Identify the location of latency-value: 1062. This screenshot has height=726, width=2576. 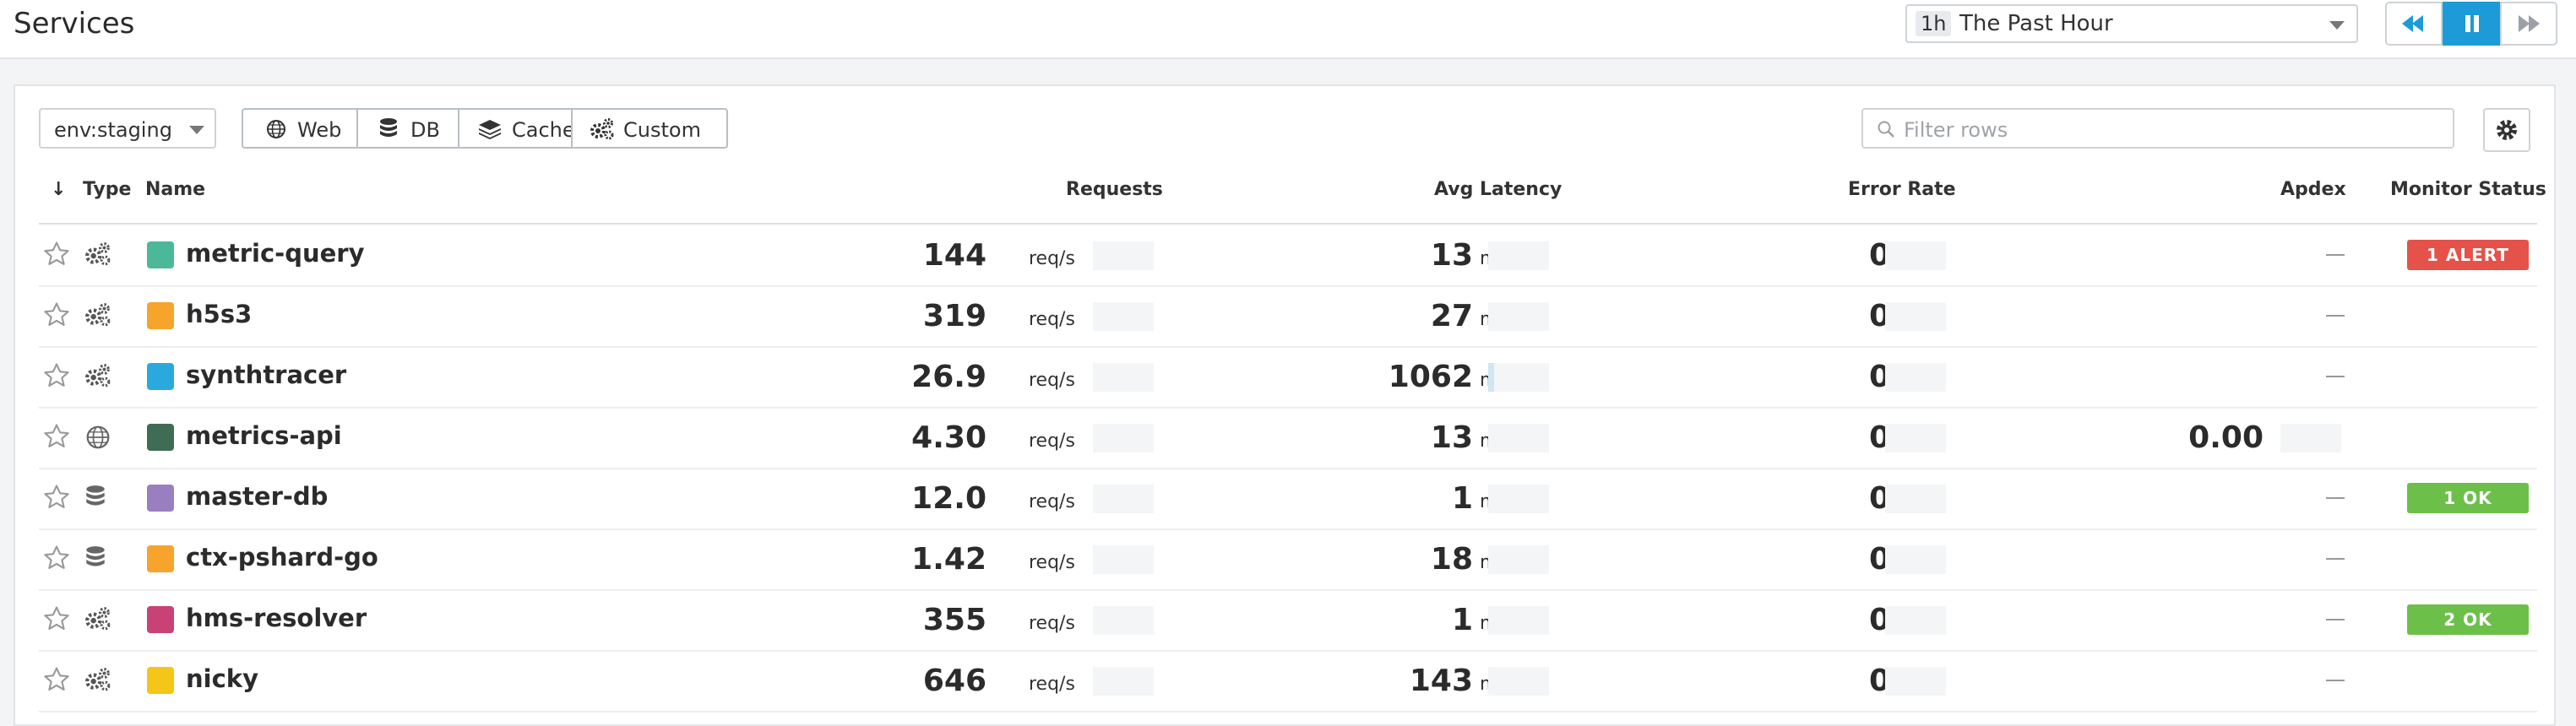
(1430, 377).